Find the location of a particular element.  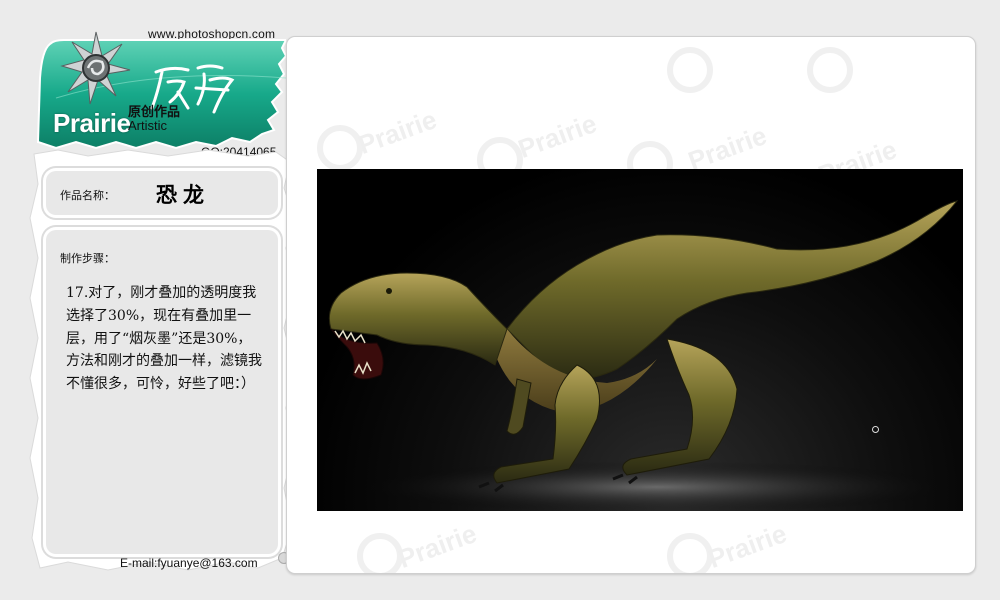

work-name-label: 作品名称： is located at coordinates (87, 195).